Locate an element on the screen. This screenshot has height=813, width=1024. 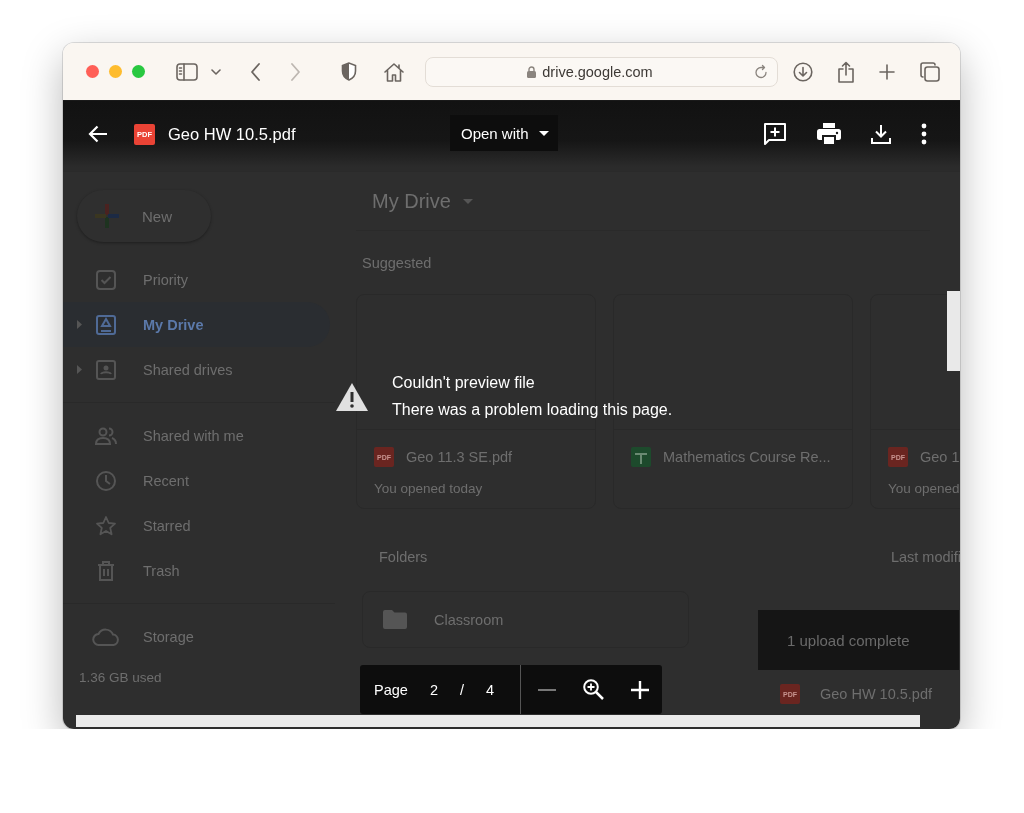
sort-label: Last modifi is located at coordinates (925, 557).